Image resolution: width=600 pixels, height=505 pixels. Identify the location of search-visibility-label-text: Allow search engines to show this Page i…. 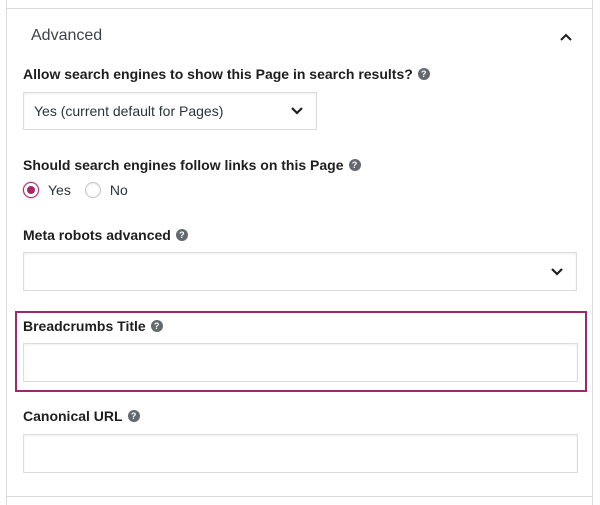
(218, 74).